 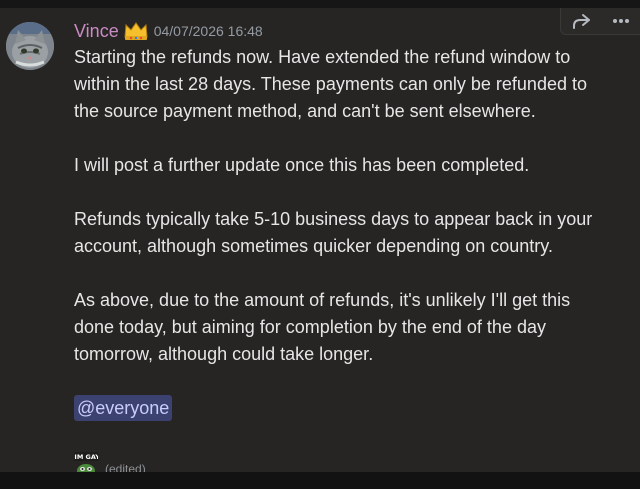 I want to click on share-icon, so click(x=581, y=21).